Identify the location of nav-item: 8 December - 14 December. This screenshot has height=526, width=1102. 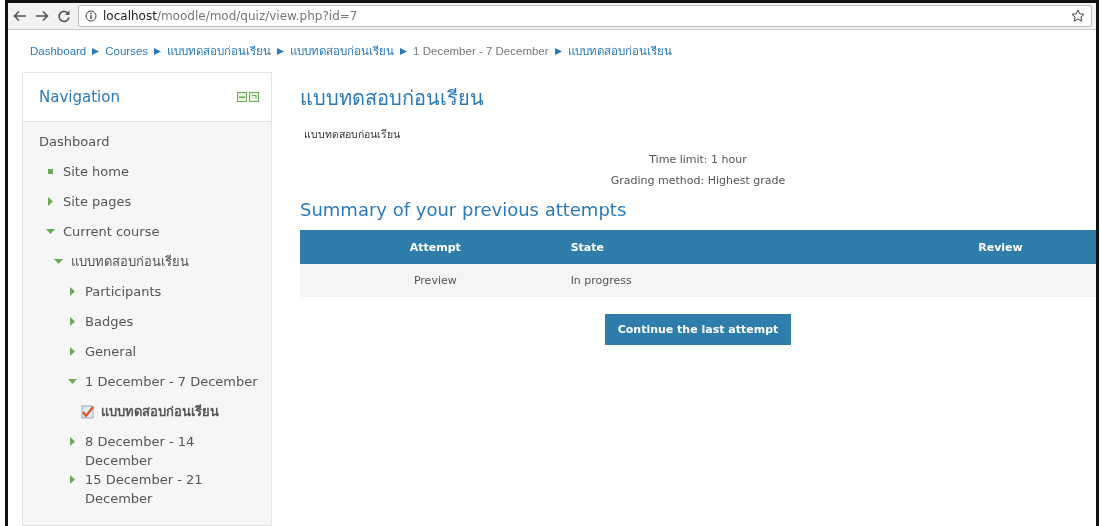
(175, 451).